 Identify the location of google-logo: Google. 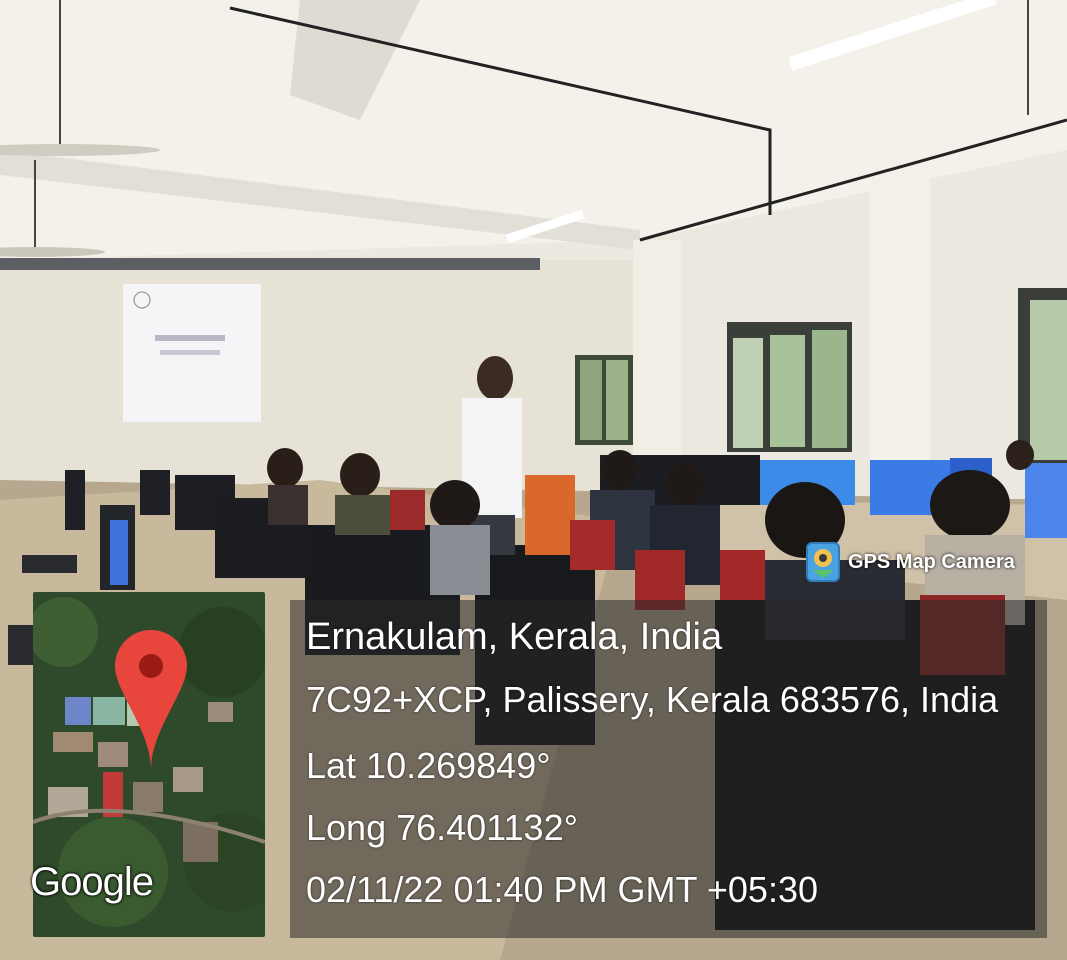
(92, 882).